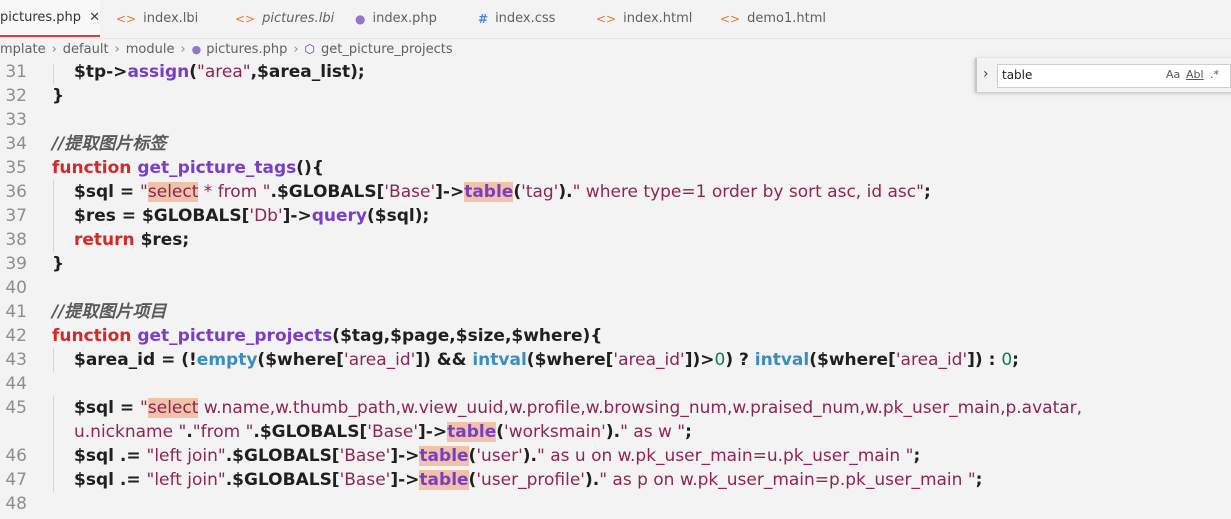 This screenshot has width=1231, height=519. Describe the element at coordinates (516, 18) in the screenshot. I see `tab-index-css: # index.css` at that location.